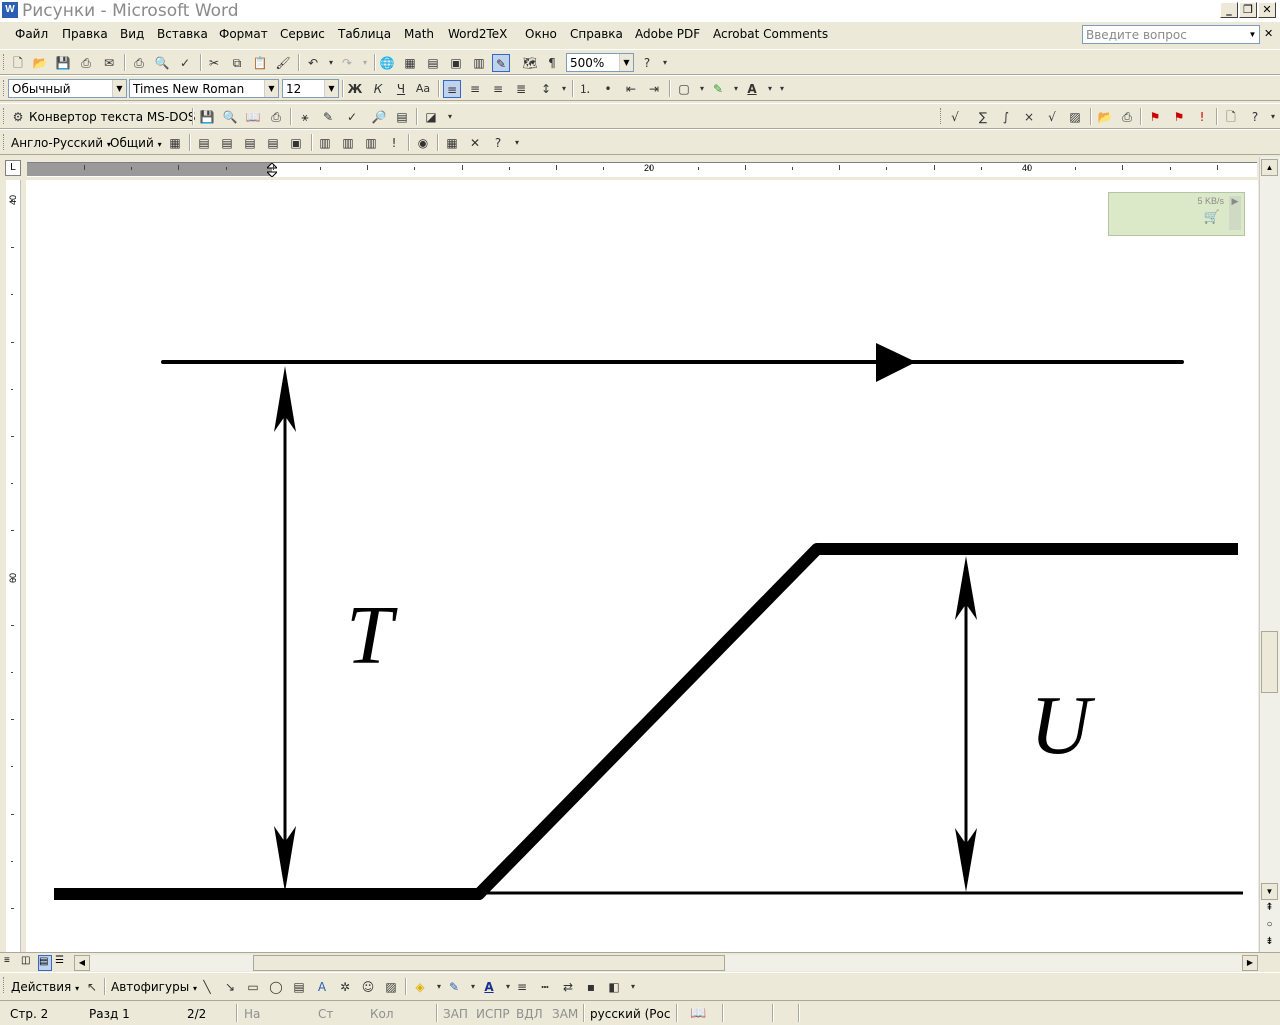 The image size is (1280, 1025). Describe the element at coordinates (299, 987) in the screenshot. I see `textbox-icon: ▤` at that location.